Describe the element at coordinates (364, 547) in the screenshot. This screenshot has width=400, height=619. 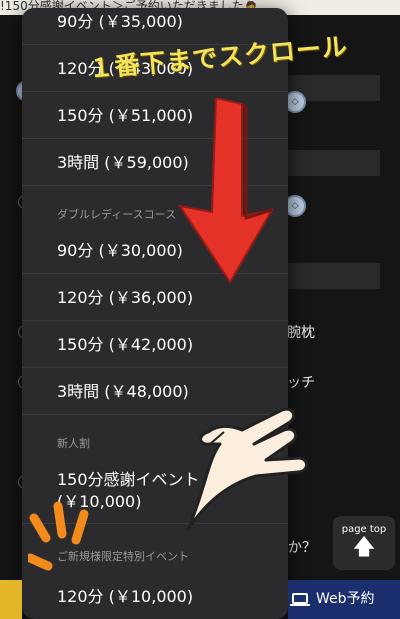
I see `arrow-up-icon: 🡅` at that location.